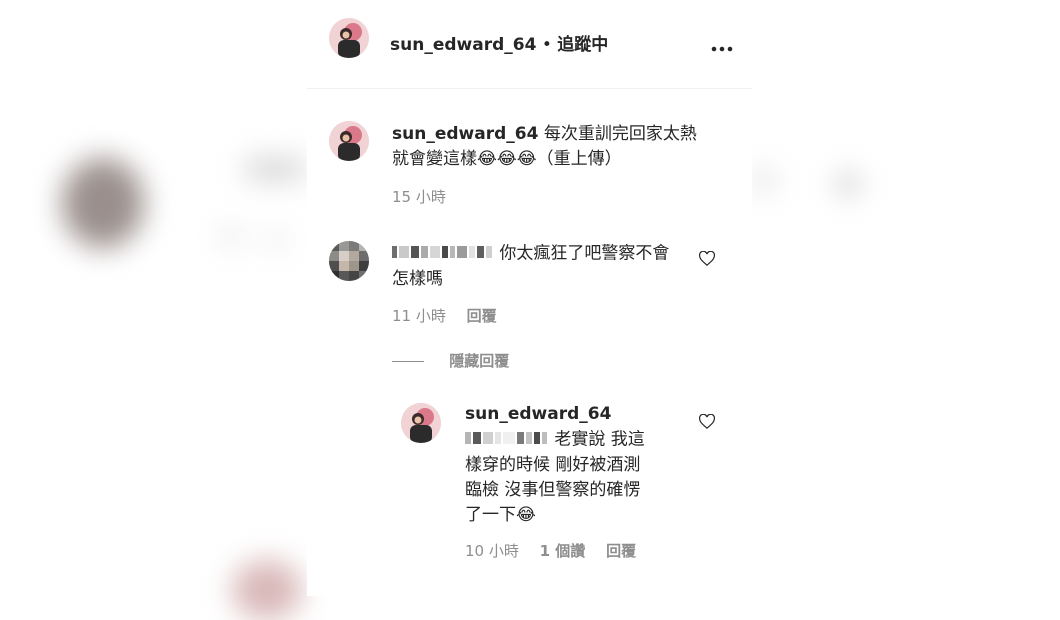 The width and height of the screenshot is (1060, 620). Describe the element at coordinates (419, 316) in the screenshot. I see `comment-1-timestamp: 11 小時` at that location.